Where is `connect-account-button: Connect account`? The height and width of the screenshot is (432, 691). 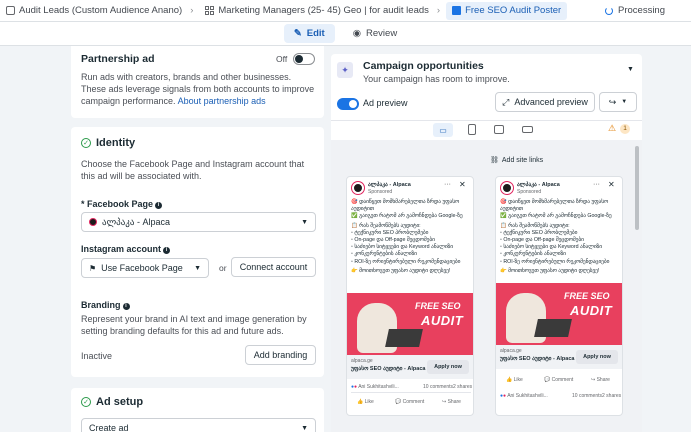
connect-account-button: Connect account is located at coordinates (273, 267).